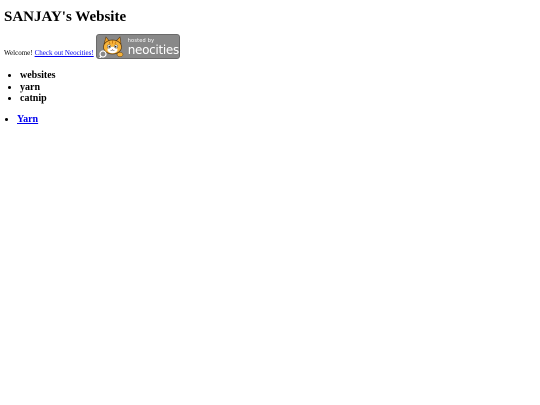 This screenshot has height=405, width=540. I want to click on welcome-text: Welcome!, so click(18, 53).